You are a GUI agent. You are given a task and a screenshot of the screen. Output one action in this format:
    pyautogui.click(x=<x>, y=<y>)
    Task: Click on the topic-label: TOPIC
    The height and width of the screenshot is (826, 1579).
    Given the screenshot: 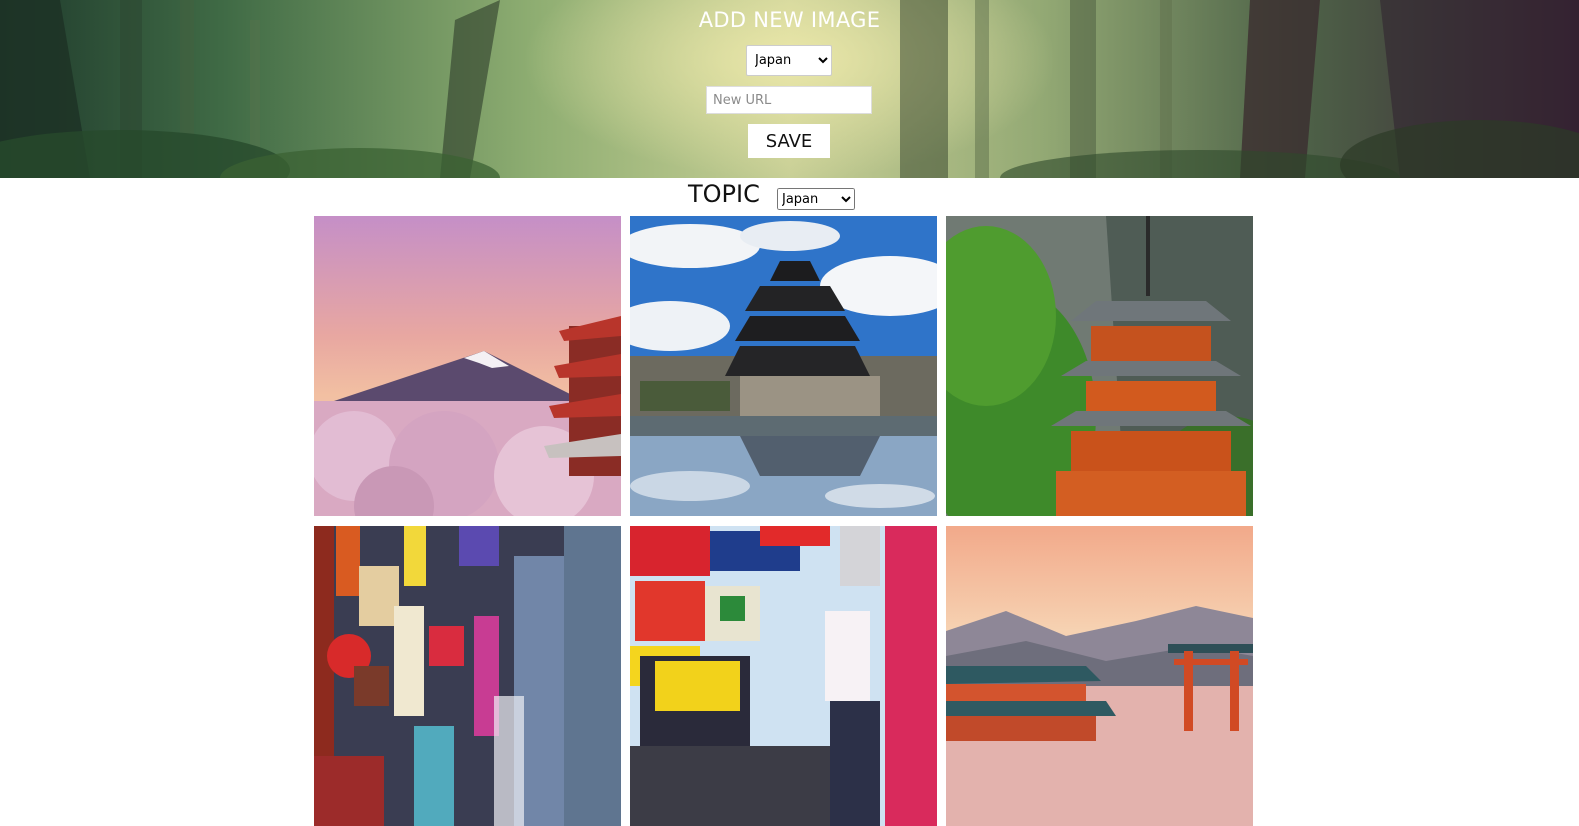 What is the action you would take?
    pyautogui.click(x=724, y=194)
    